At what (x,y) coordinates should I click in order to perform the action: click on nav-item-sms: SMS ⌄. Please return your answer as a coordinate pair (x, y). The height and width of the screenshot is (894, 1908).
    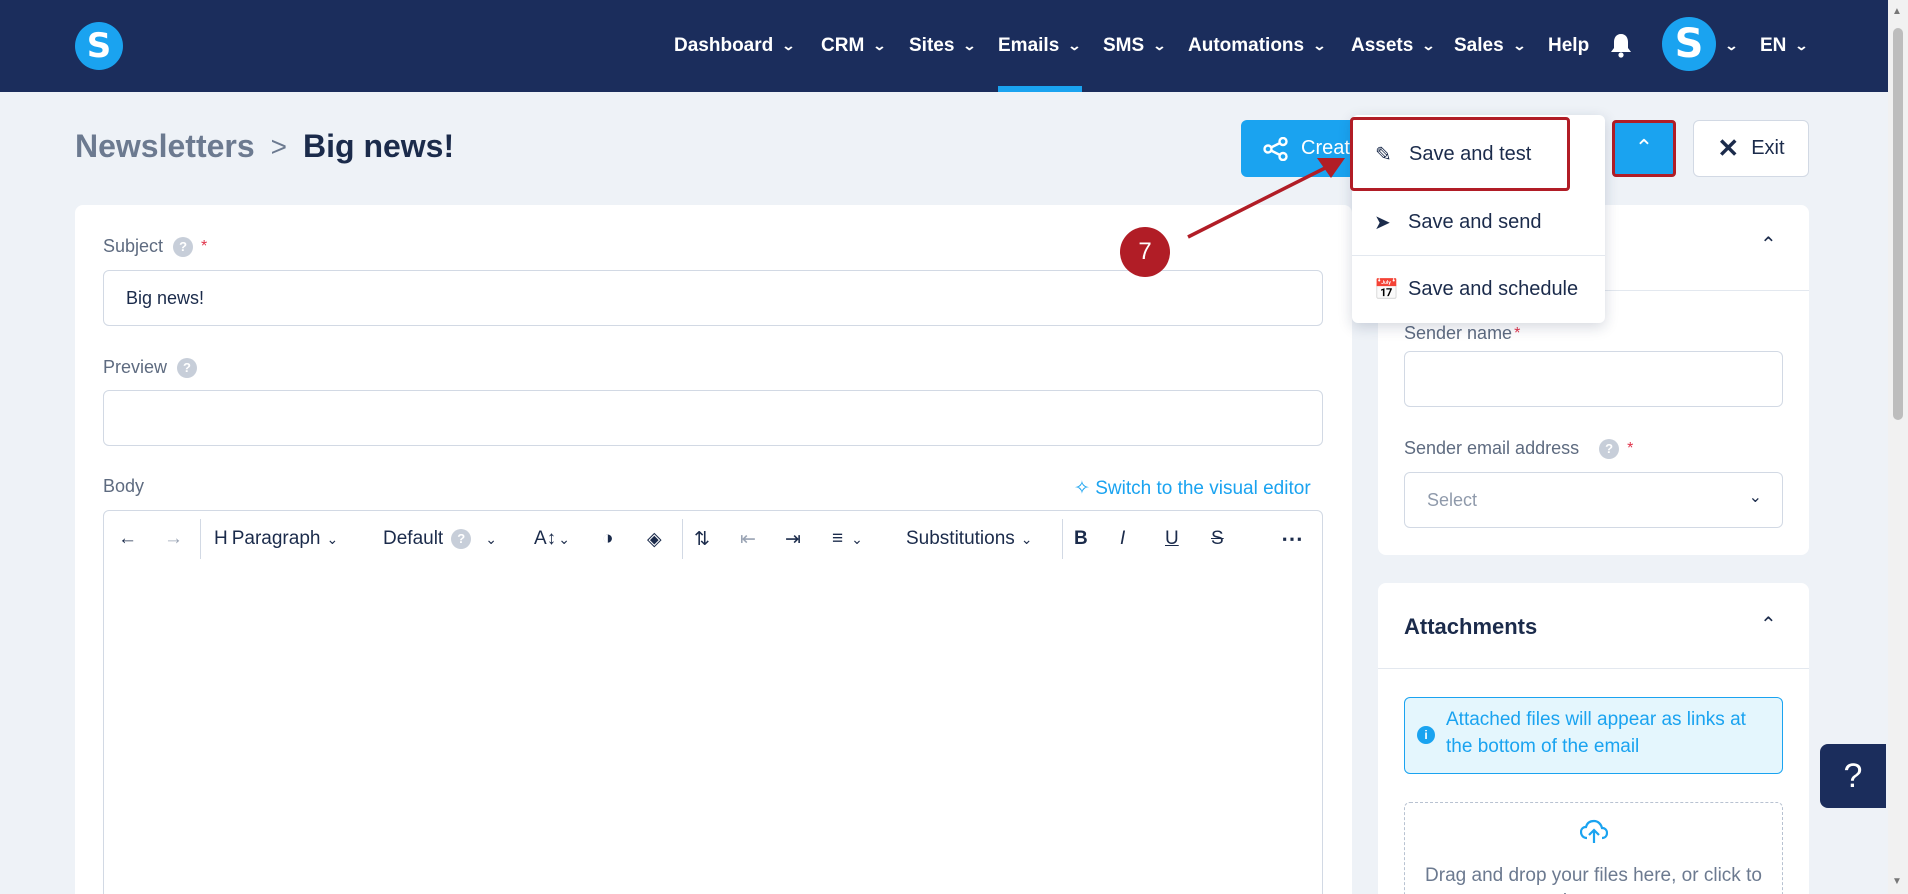
    Looking at the image, I should click on (1135, 46).